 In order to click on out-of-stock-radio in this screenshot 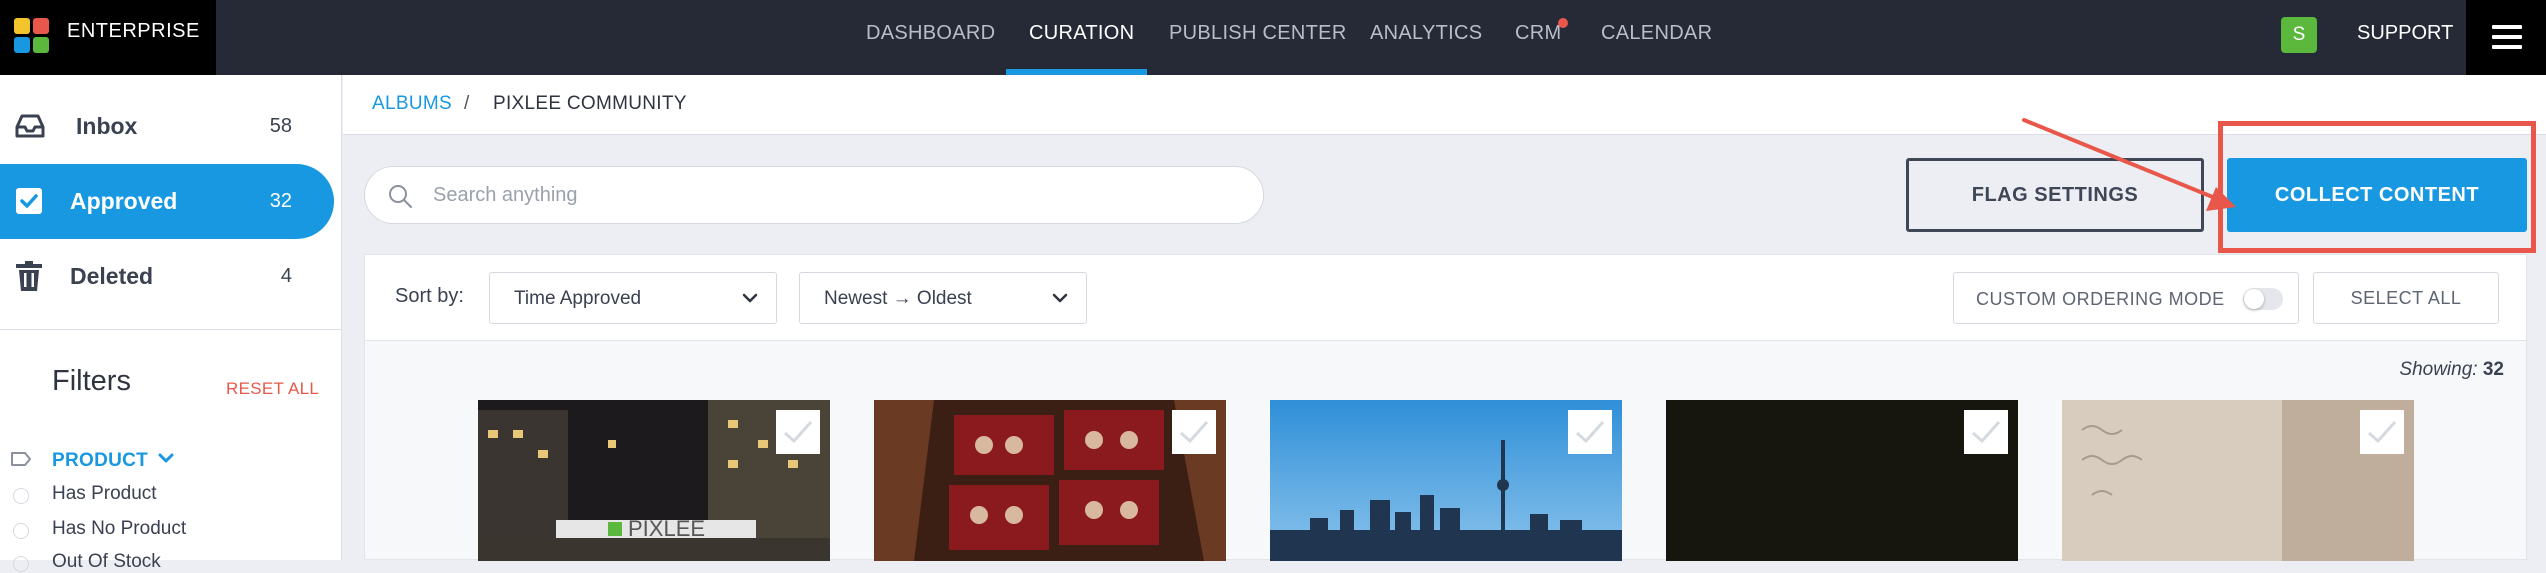, I will do `click(21, 564)`.